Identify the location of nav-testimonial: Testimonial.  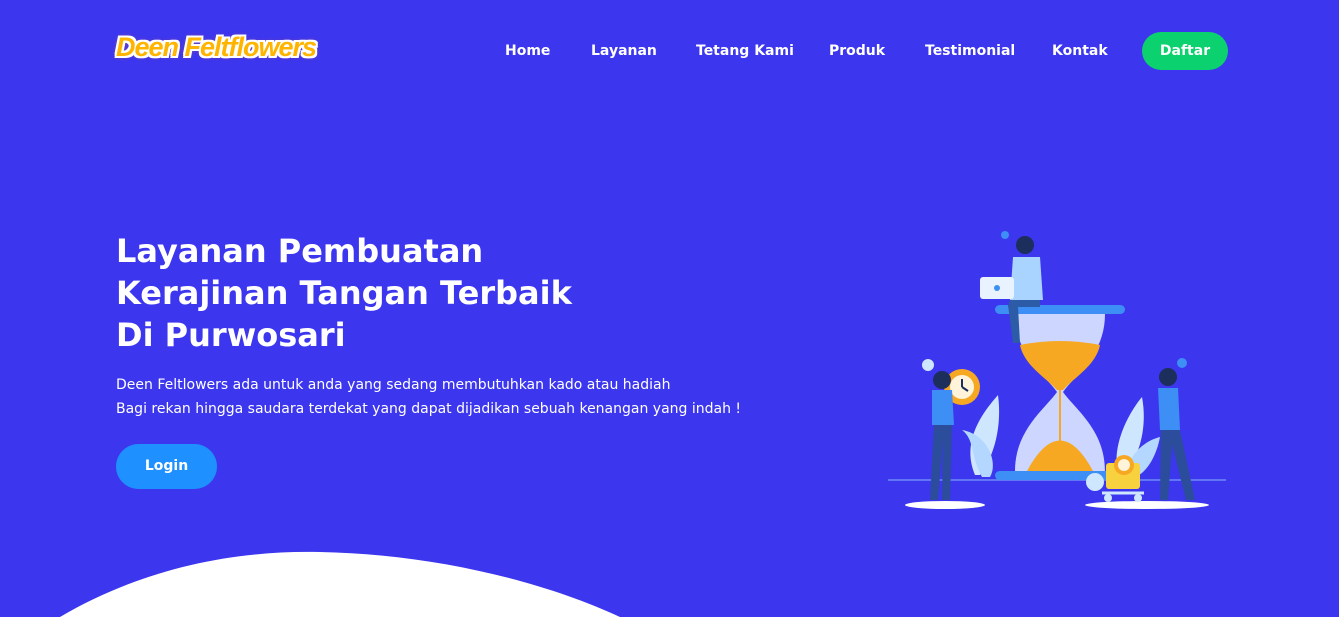
(970, 51).